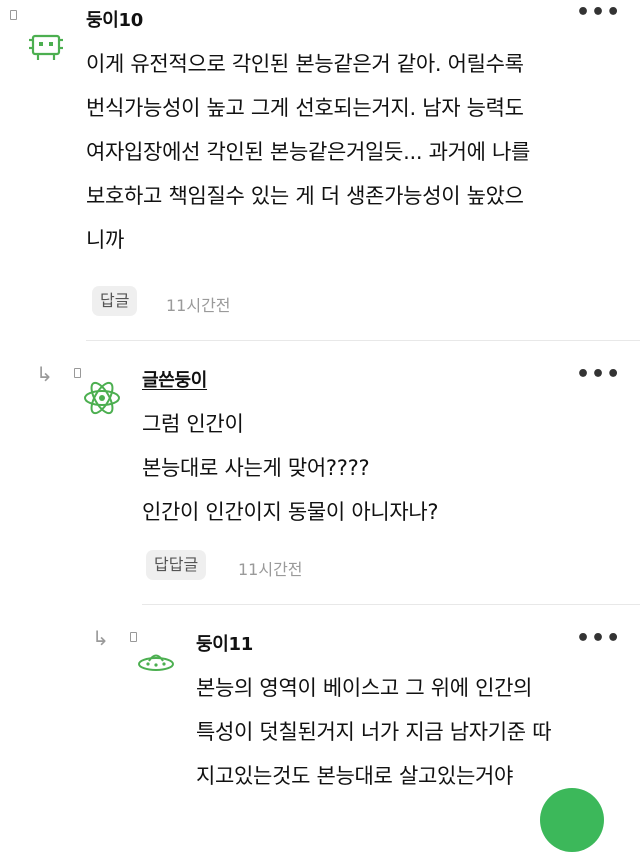  What do you see at coordinates (355, 776) in the screenshot?
I see `comment-line: 지고있는것도 본능대로 살고있는거야` at bounding box center [355, 776].